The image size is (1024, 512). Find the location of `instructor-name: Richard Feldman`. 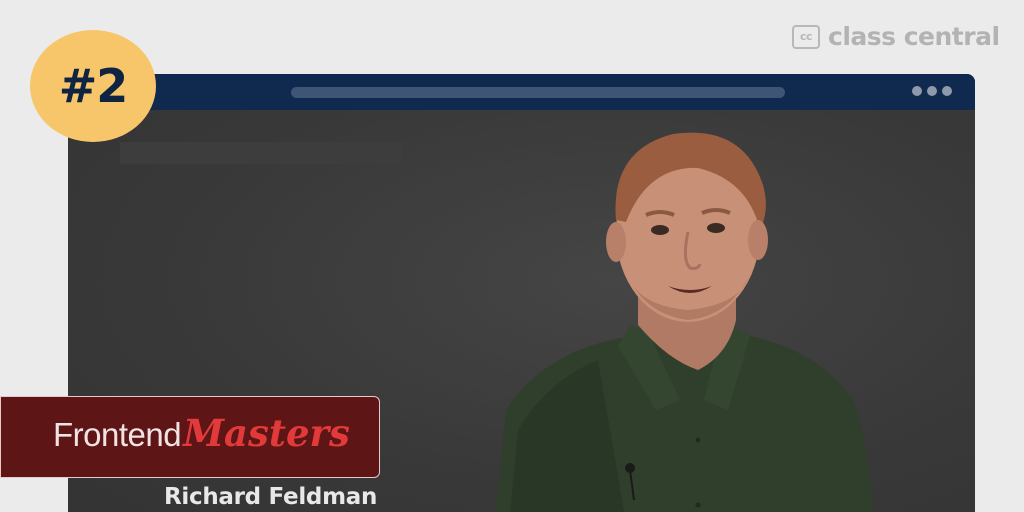

instructor-name: Richard Feldman is located at coordinates (271, 497).